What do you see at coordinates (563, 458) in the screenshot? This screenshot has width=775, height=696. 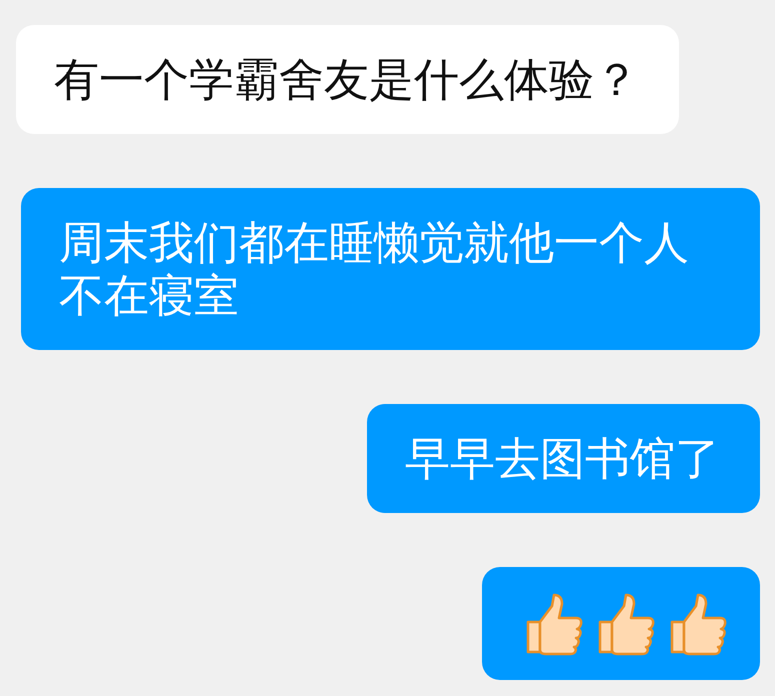 I see `message-bubble: 早早去图书馆了` at bounding box center [563, 458].